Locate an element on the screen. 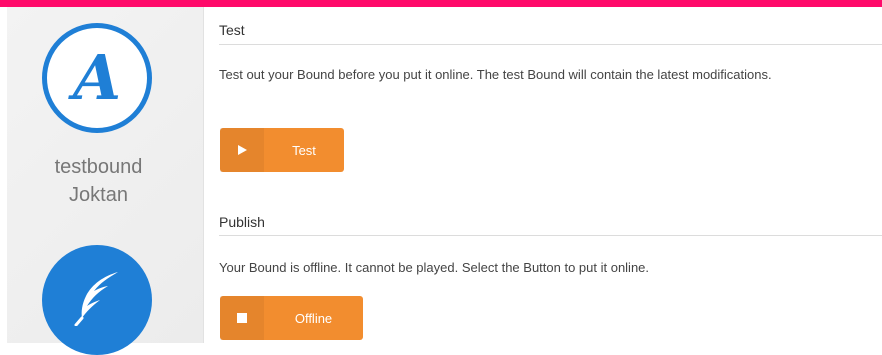 Image resolution: width=882 pixels, height=355 pixels. publish-divider is located at coordinates (550, 235).